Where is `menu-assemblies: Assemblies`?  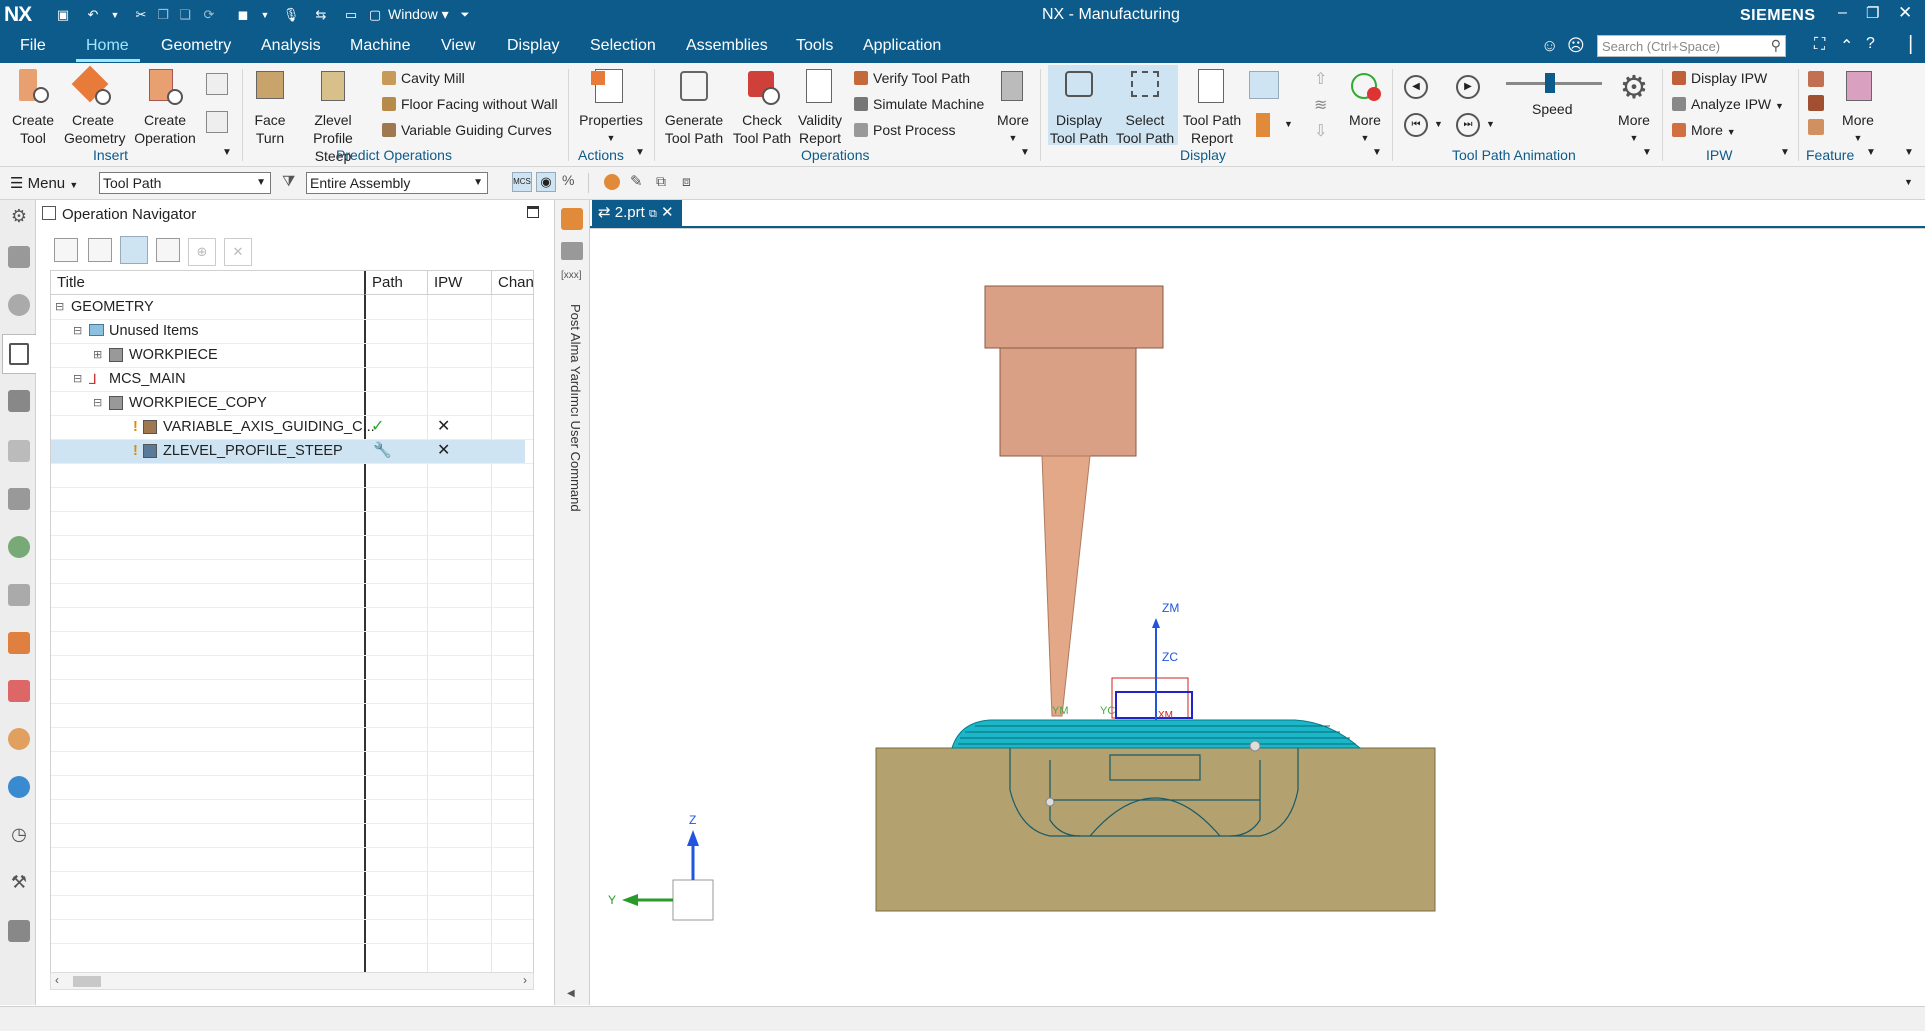 menu-assemblies: Assemblies is located at coordinates (727, 46).